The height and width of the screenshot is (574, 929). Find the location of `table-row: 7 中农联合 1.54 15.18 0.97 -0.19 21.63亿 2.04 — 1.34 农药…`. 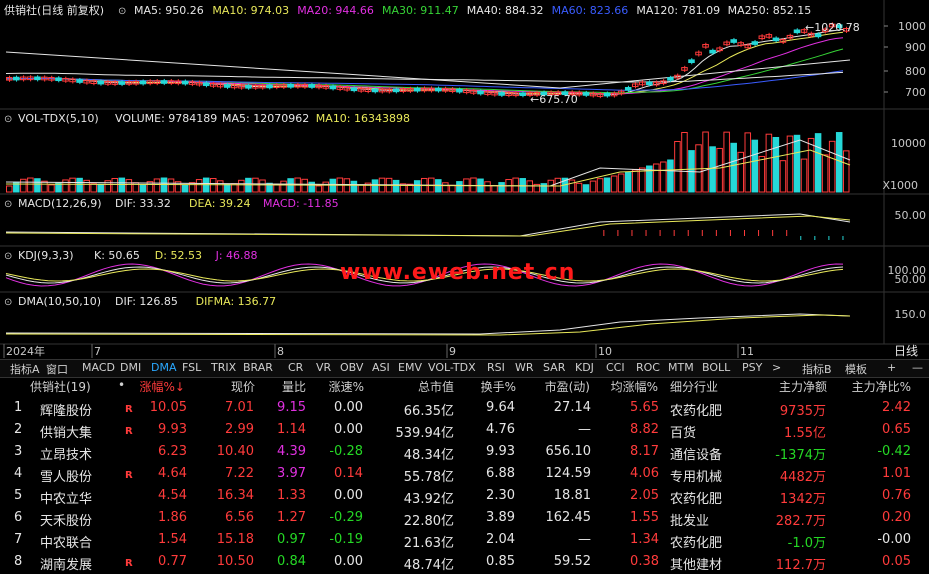

table-row: 7 中农联合 1.54 15.18 0.97 -0.19 21.63亿 2.04 — 1.34 农药… is located at coordinates (464, 540).